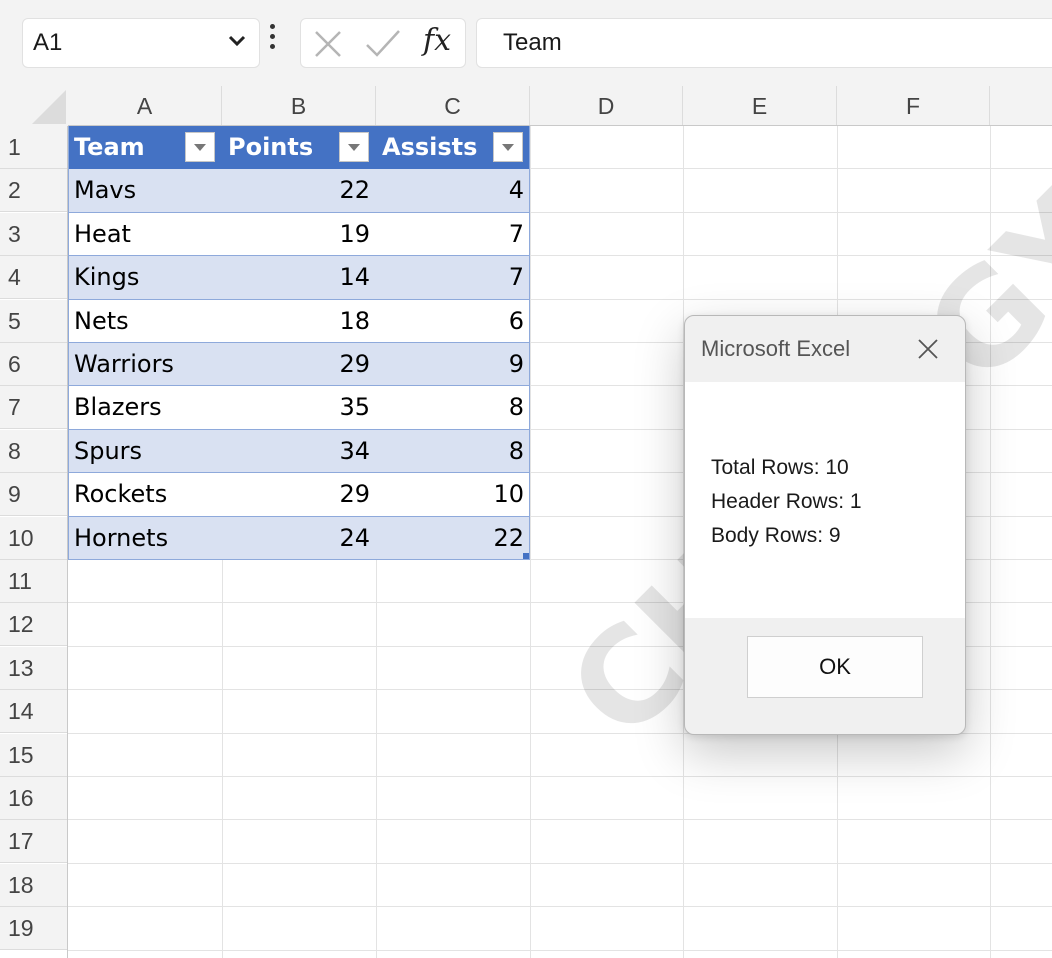 The height and width of the screenshot is (958, 1052). What do you see at coordinates (913, 106) in the screenshot?
I see `column-header-f: F` at bounding box center [913, 106].